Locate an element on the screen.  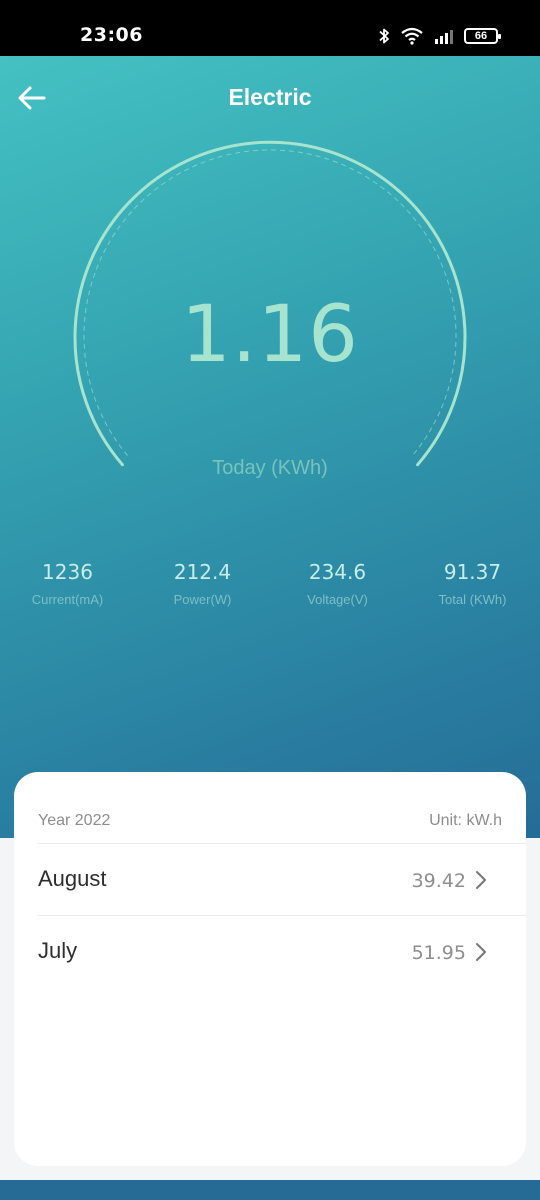
month-row-august: August 39.42 is located at coordinates (272, 879).